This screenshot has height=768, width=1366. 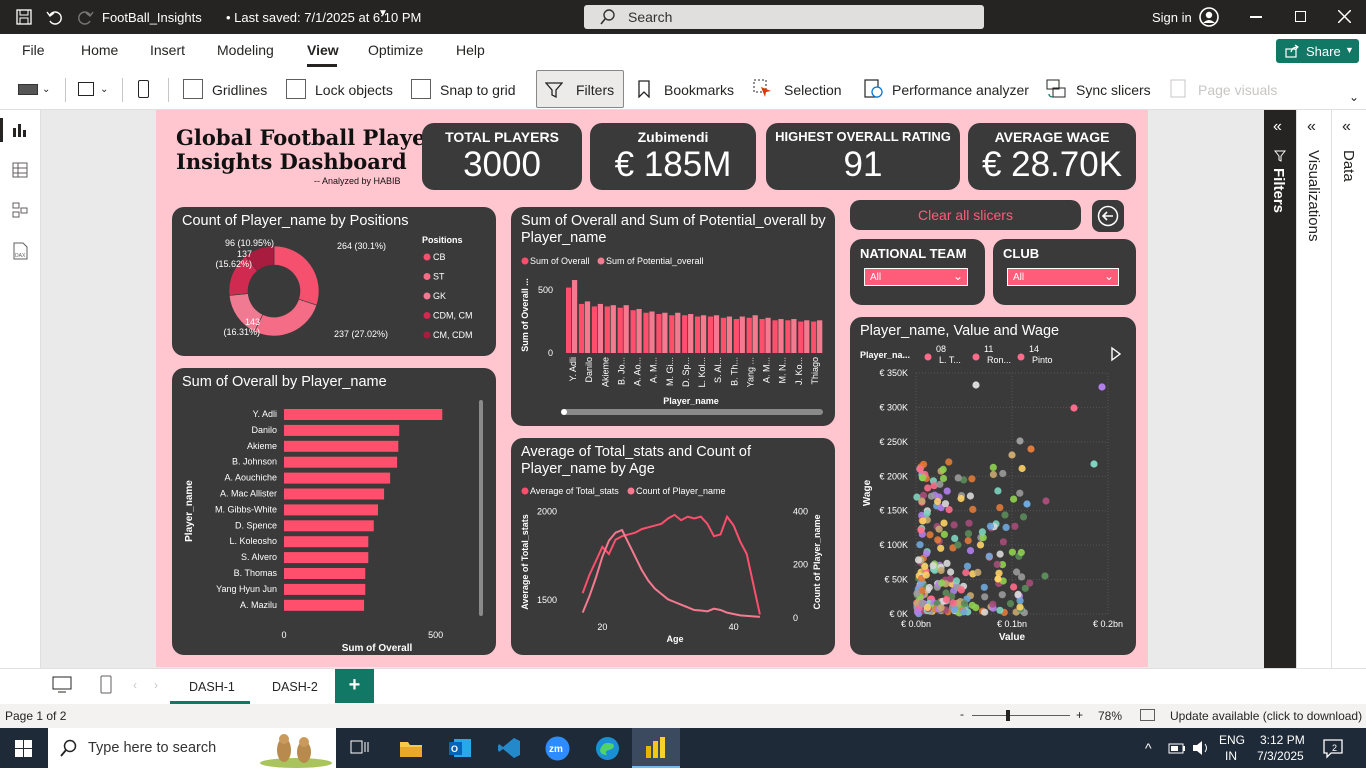 I want to click on snap-to-grid-checkbox, so click(x=421, y=89).